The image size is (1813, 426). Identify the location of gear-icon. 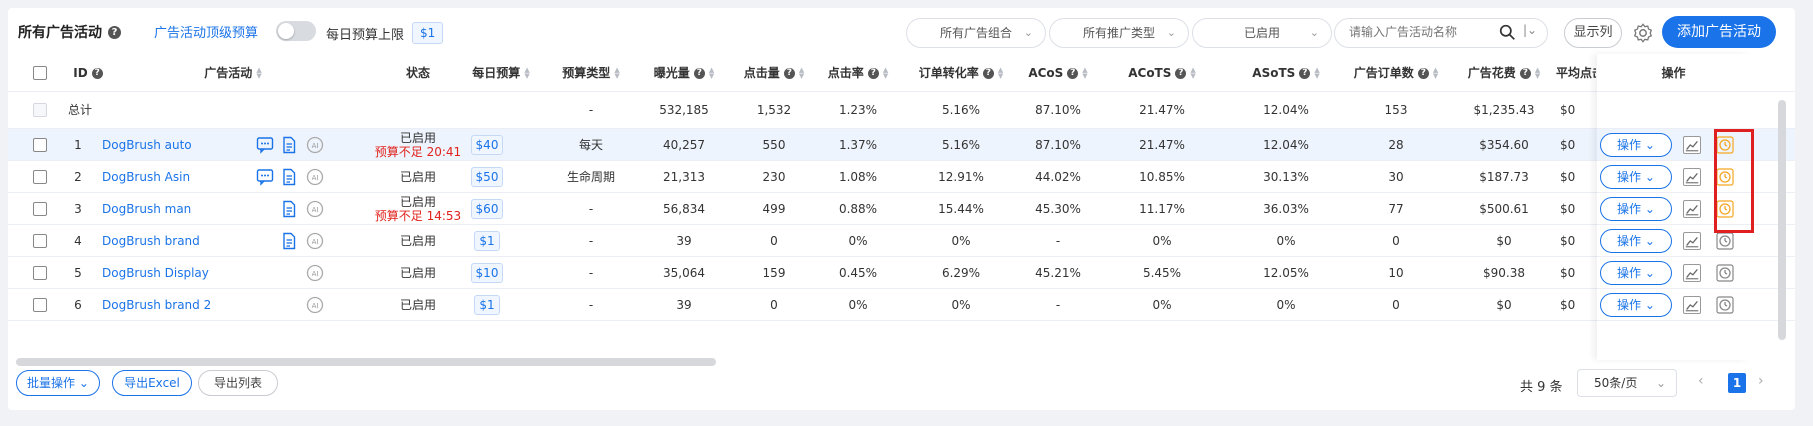
(1643, 33).